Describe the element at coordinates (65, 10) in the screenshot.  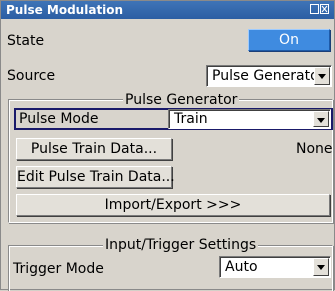
I see `window-title: Pulse Modulation` at that location.